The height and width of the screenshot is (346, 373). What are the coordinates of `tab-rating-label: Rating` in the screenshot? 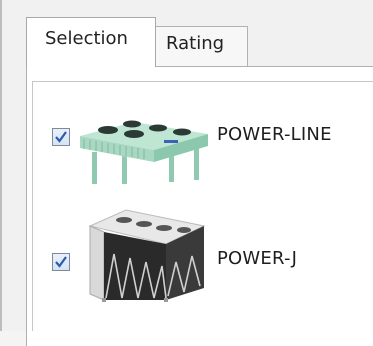 It's located at (195, 43).